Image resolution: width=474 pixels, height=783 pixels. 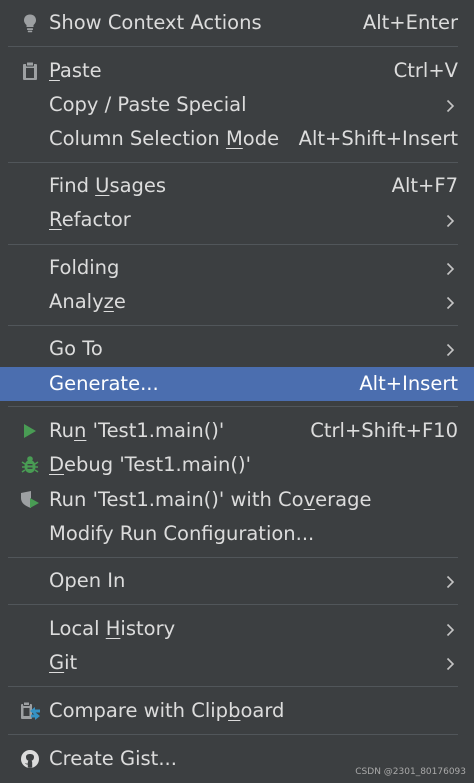 What do you see at coordinates (408, 383) in the screenshot?
I see `shortcut-text: Alt+Insert` at bounding box center [408, 383].